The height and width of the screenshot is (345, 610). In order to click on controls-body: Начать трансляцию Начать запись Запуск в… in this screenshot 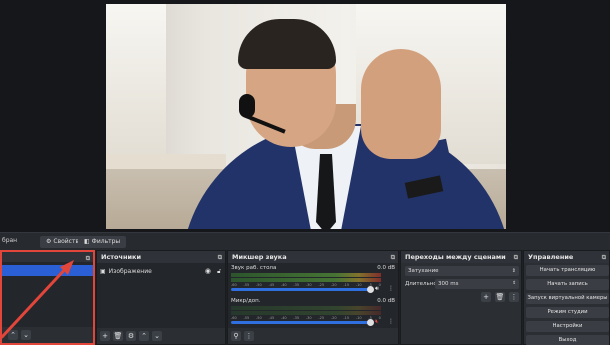, I will do `click(566, 304)`.